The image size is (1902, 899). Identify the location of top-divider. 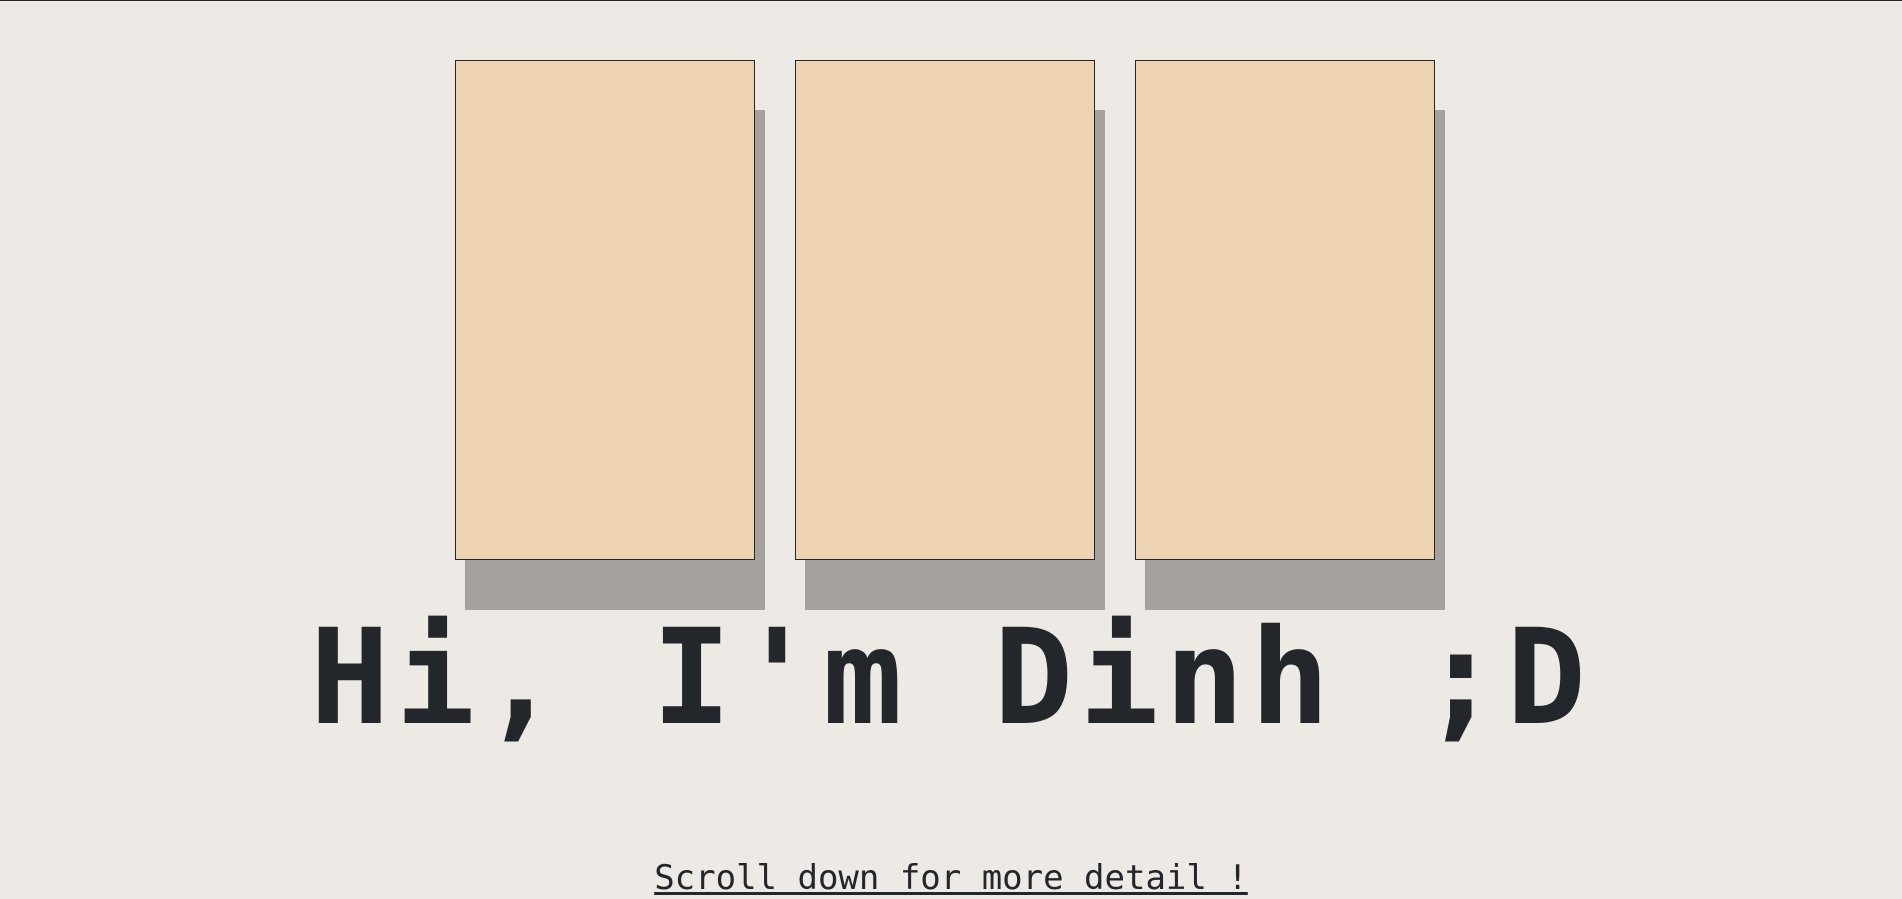
(951, 0).